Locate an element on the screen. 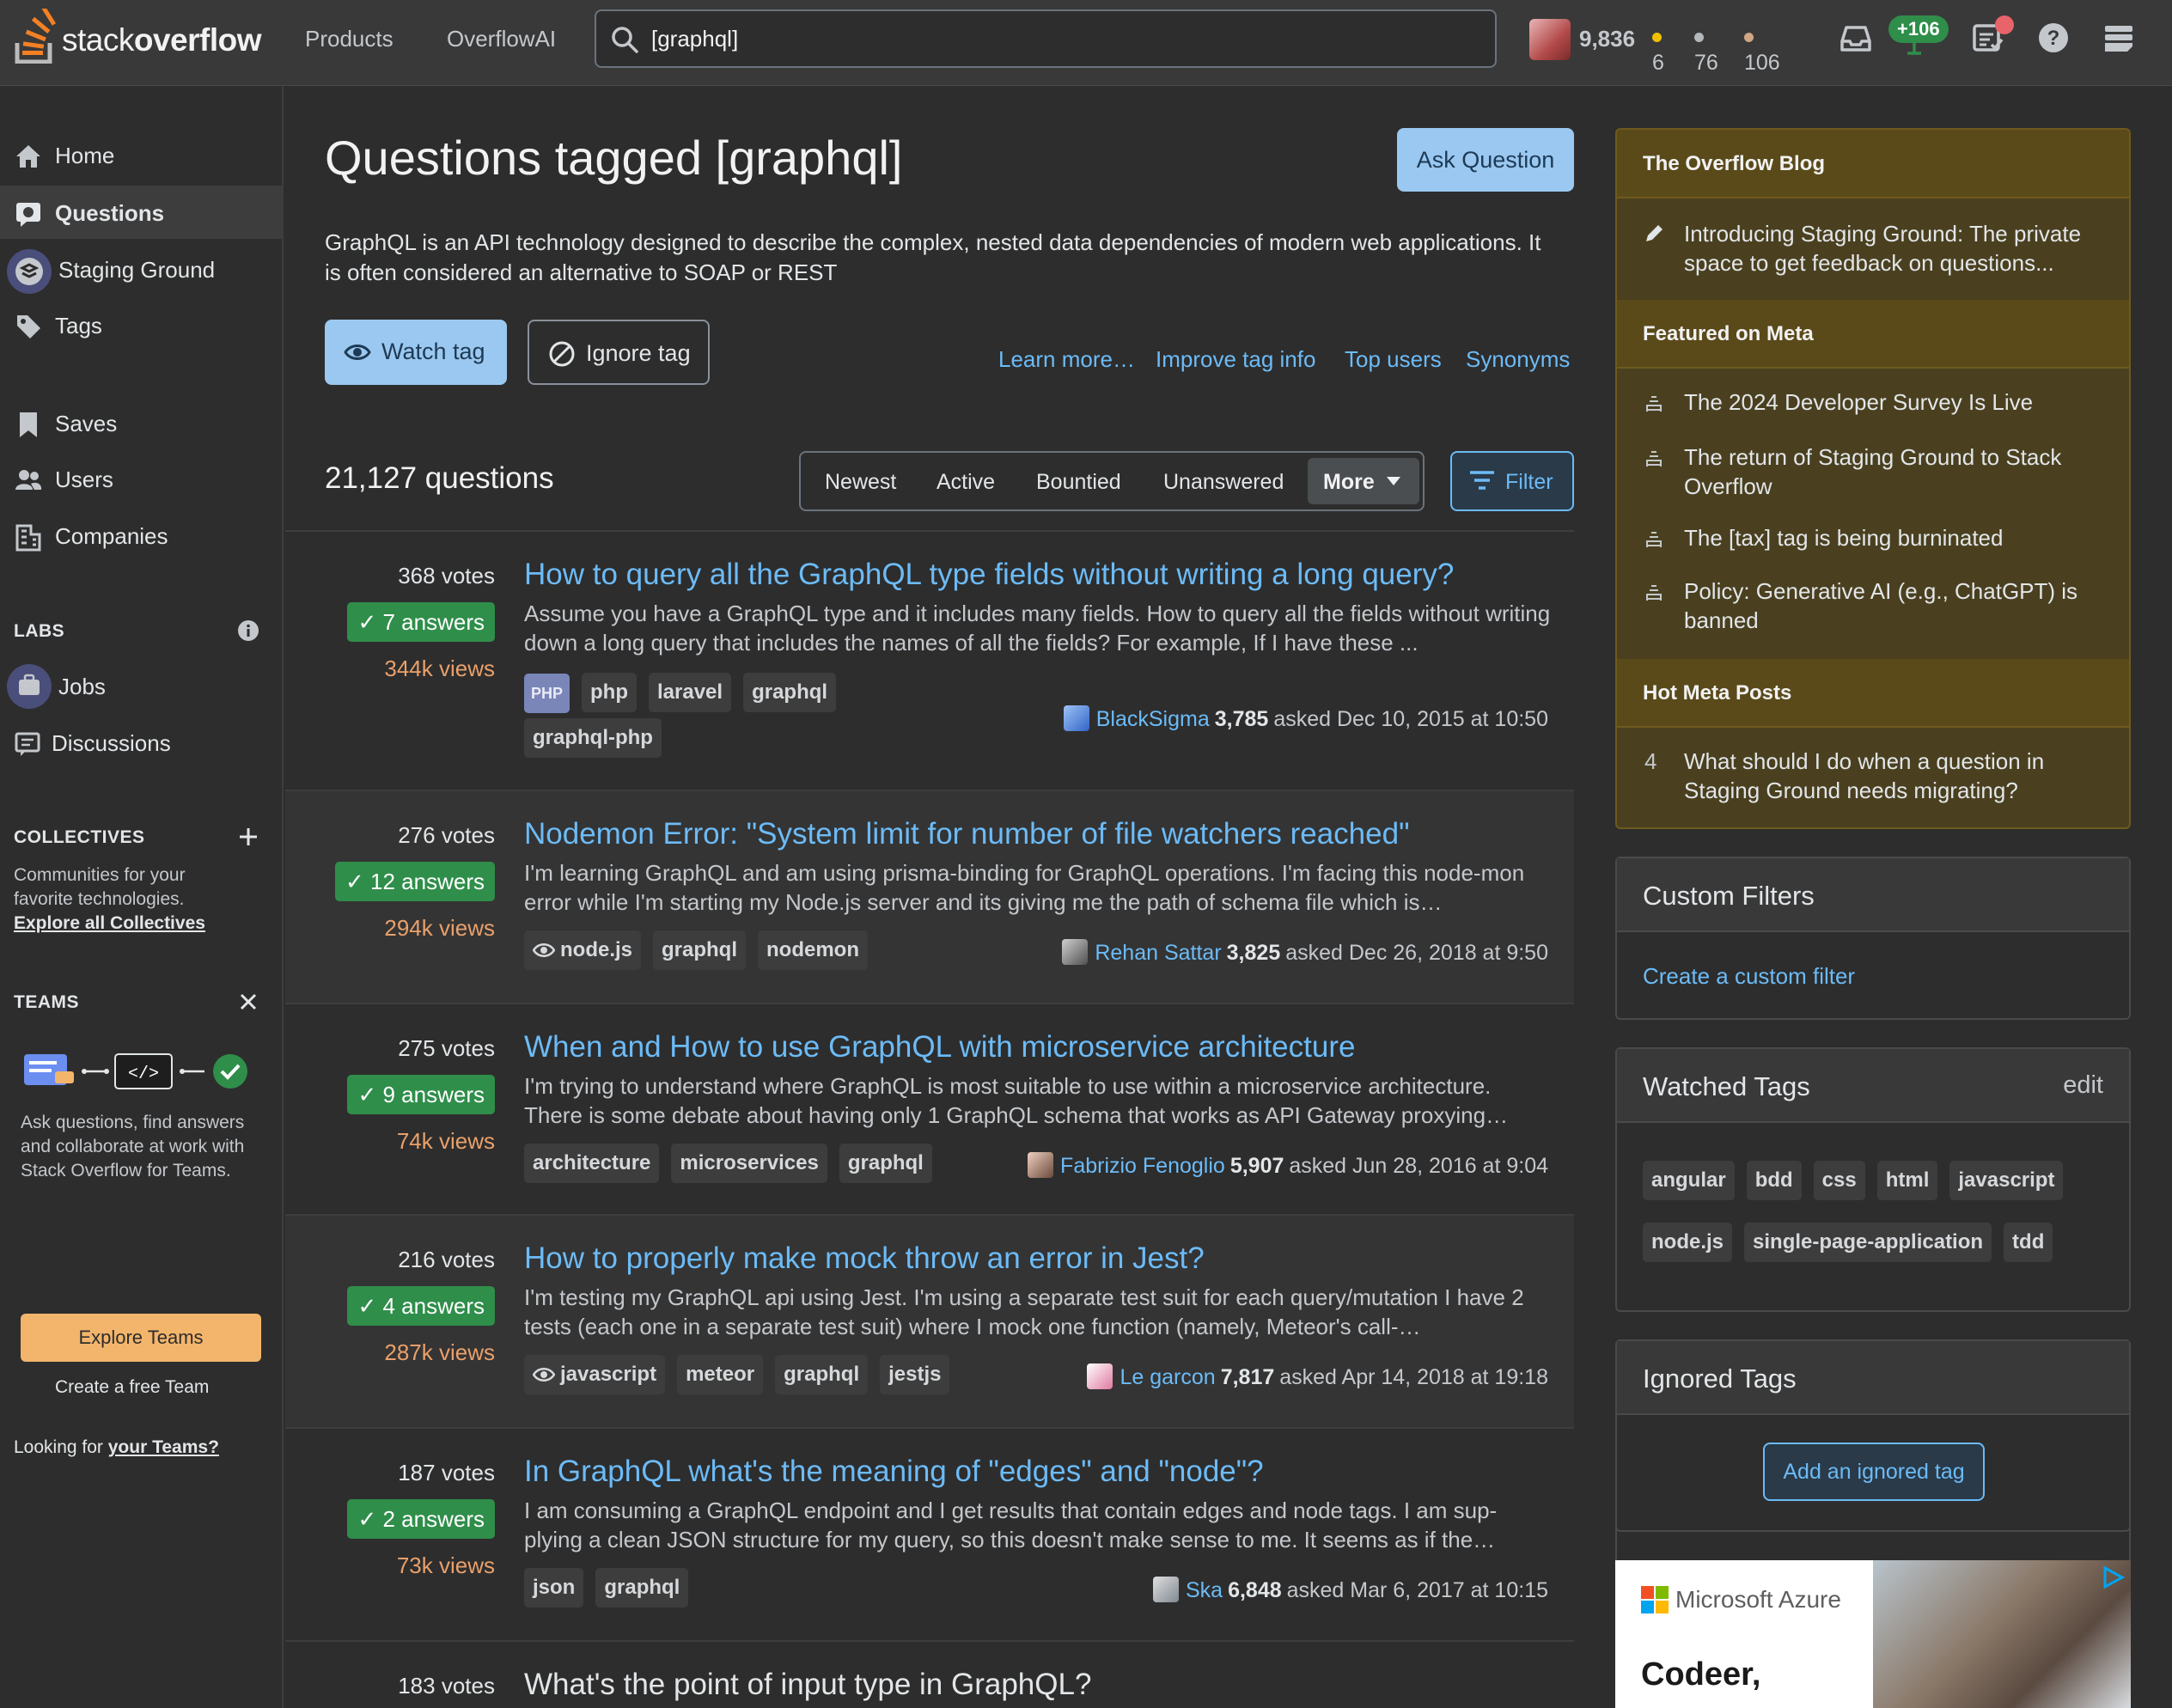  add-ignored-tag-button: Add an ignored tag is located at coordinates (1874, 1472).